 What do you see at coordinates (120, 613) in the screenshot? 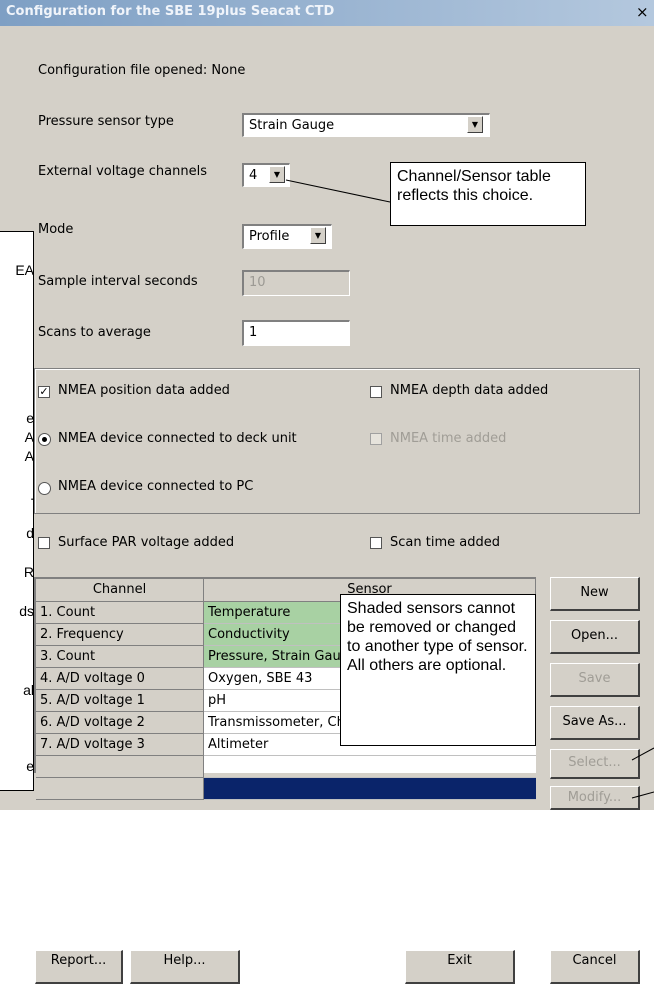
I see `channel-cell: 1. Count` at bounding box center [120, 613].